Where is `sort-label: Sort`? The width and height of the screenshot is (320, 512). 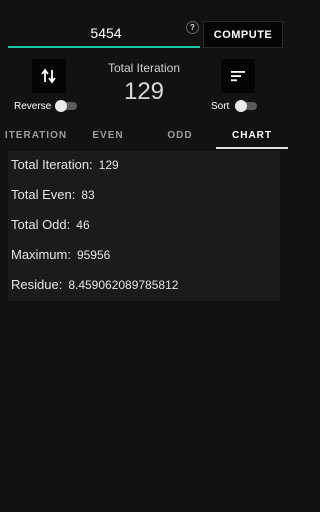
sort-label: Sort is located at coordinates (220, 106).